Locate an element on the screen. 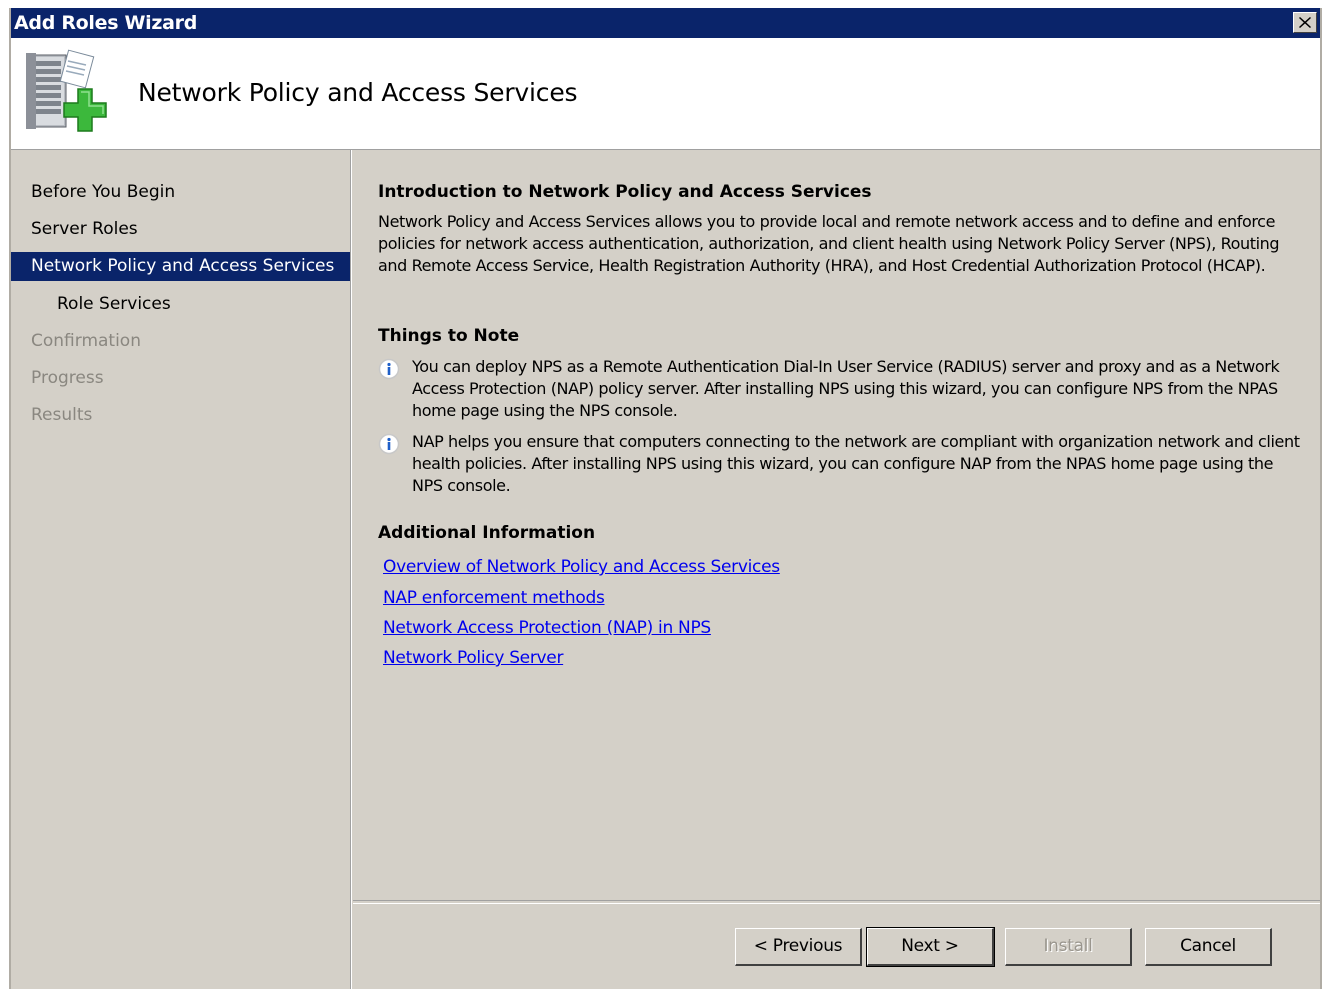 Image resolution: width=1331 pixels, height=989 pixels. button-separator is located at coordinates (836, 902).